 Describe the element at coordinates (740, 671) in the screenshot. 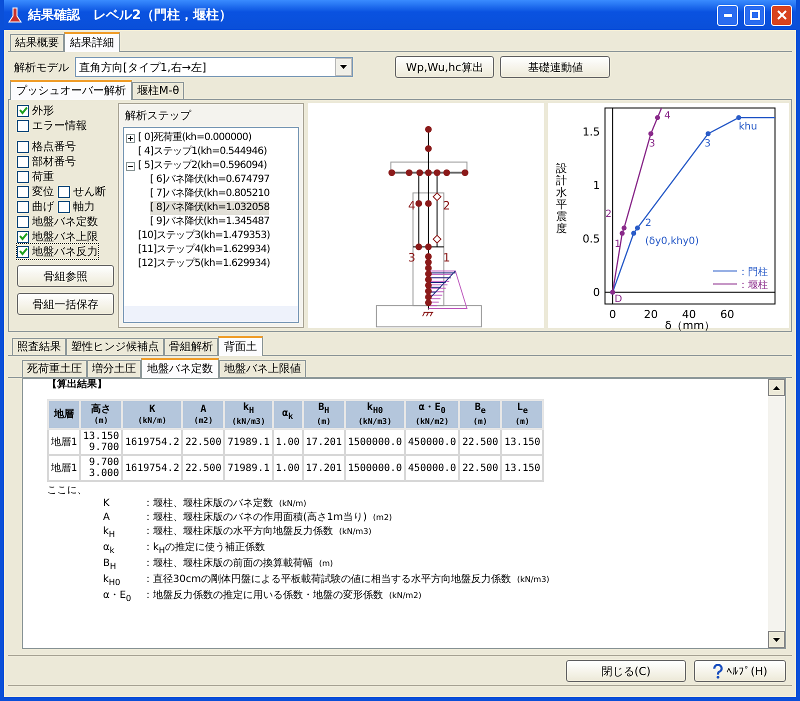

I see `help-button: ﾍﾙﾌﾟ(H)` at that location.